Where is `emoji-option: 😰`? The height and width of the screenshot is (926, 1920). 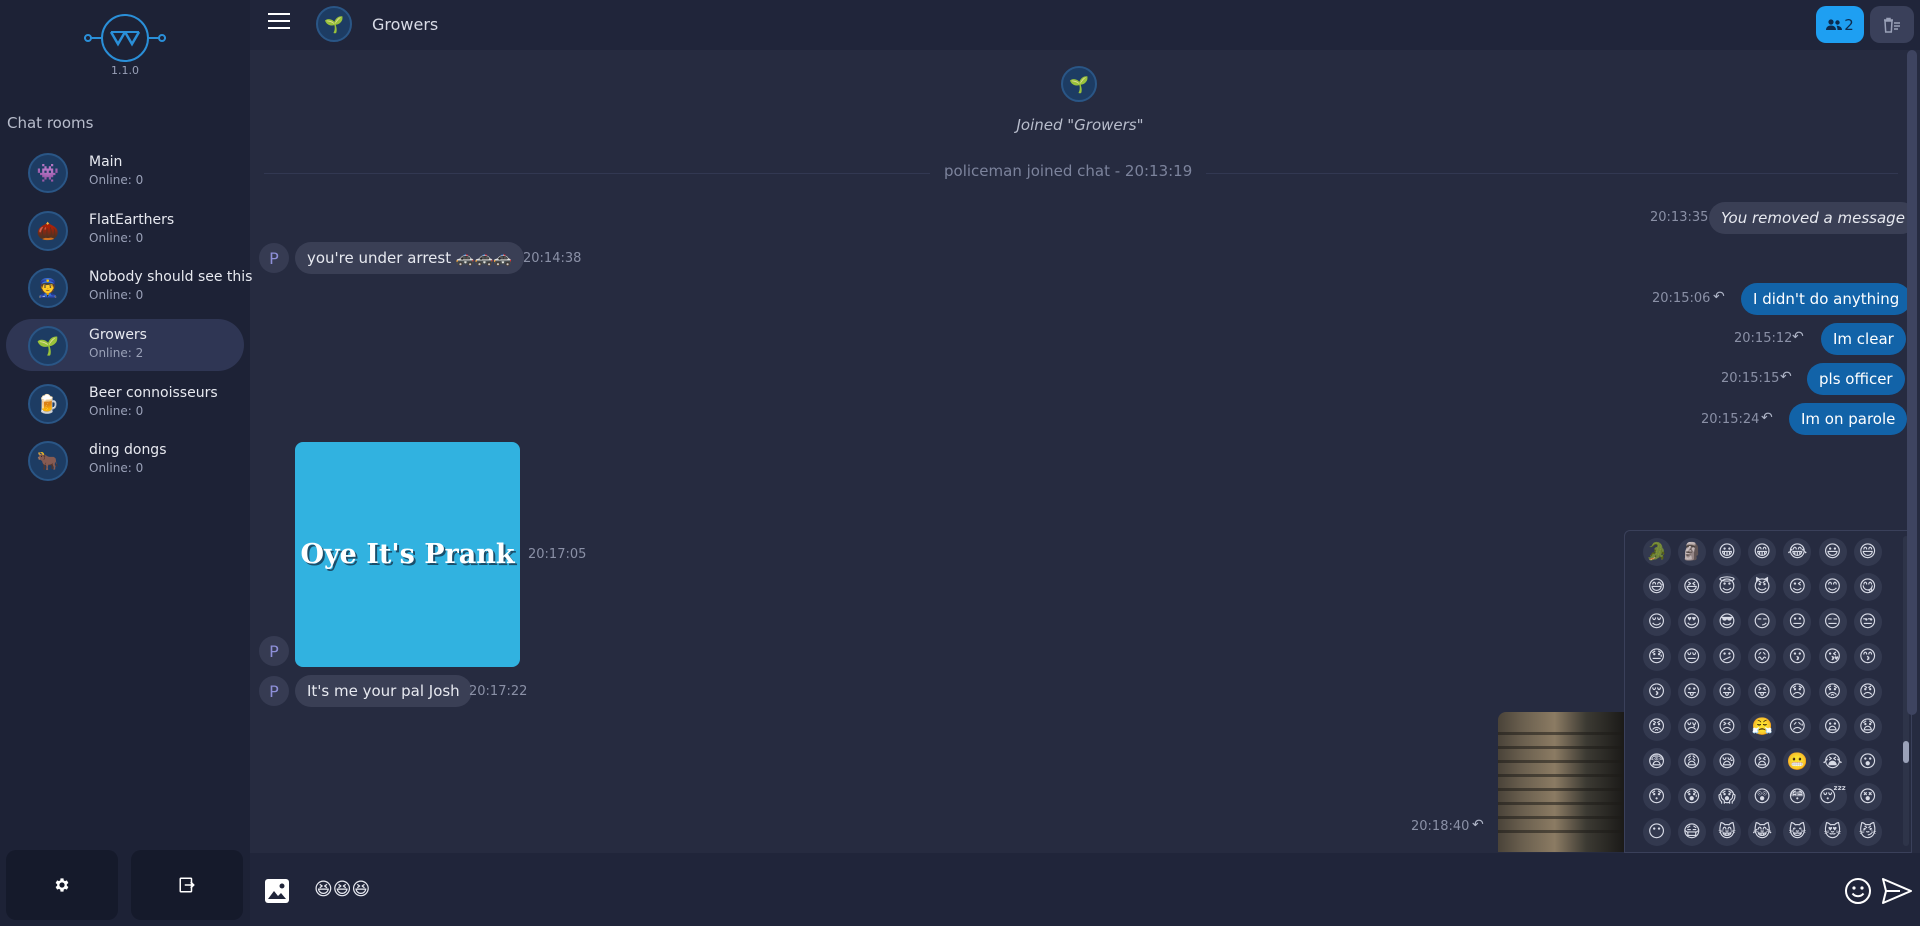
emoji-option: 😰 is located at coordinates (1691, 796).